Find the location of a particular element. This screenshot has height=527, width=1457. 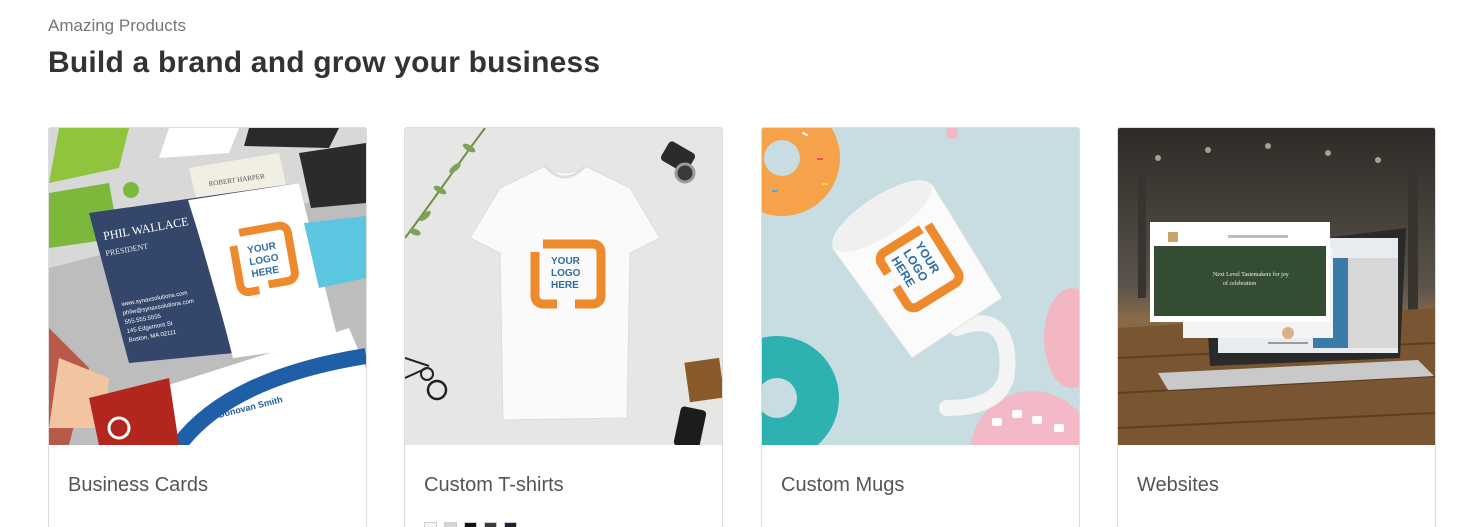

tshirt-logo-line1: YOUR is located at coordinates (566, 261).